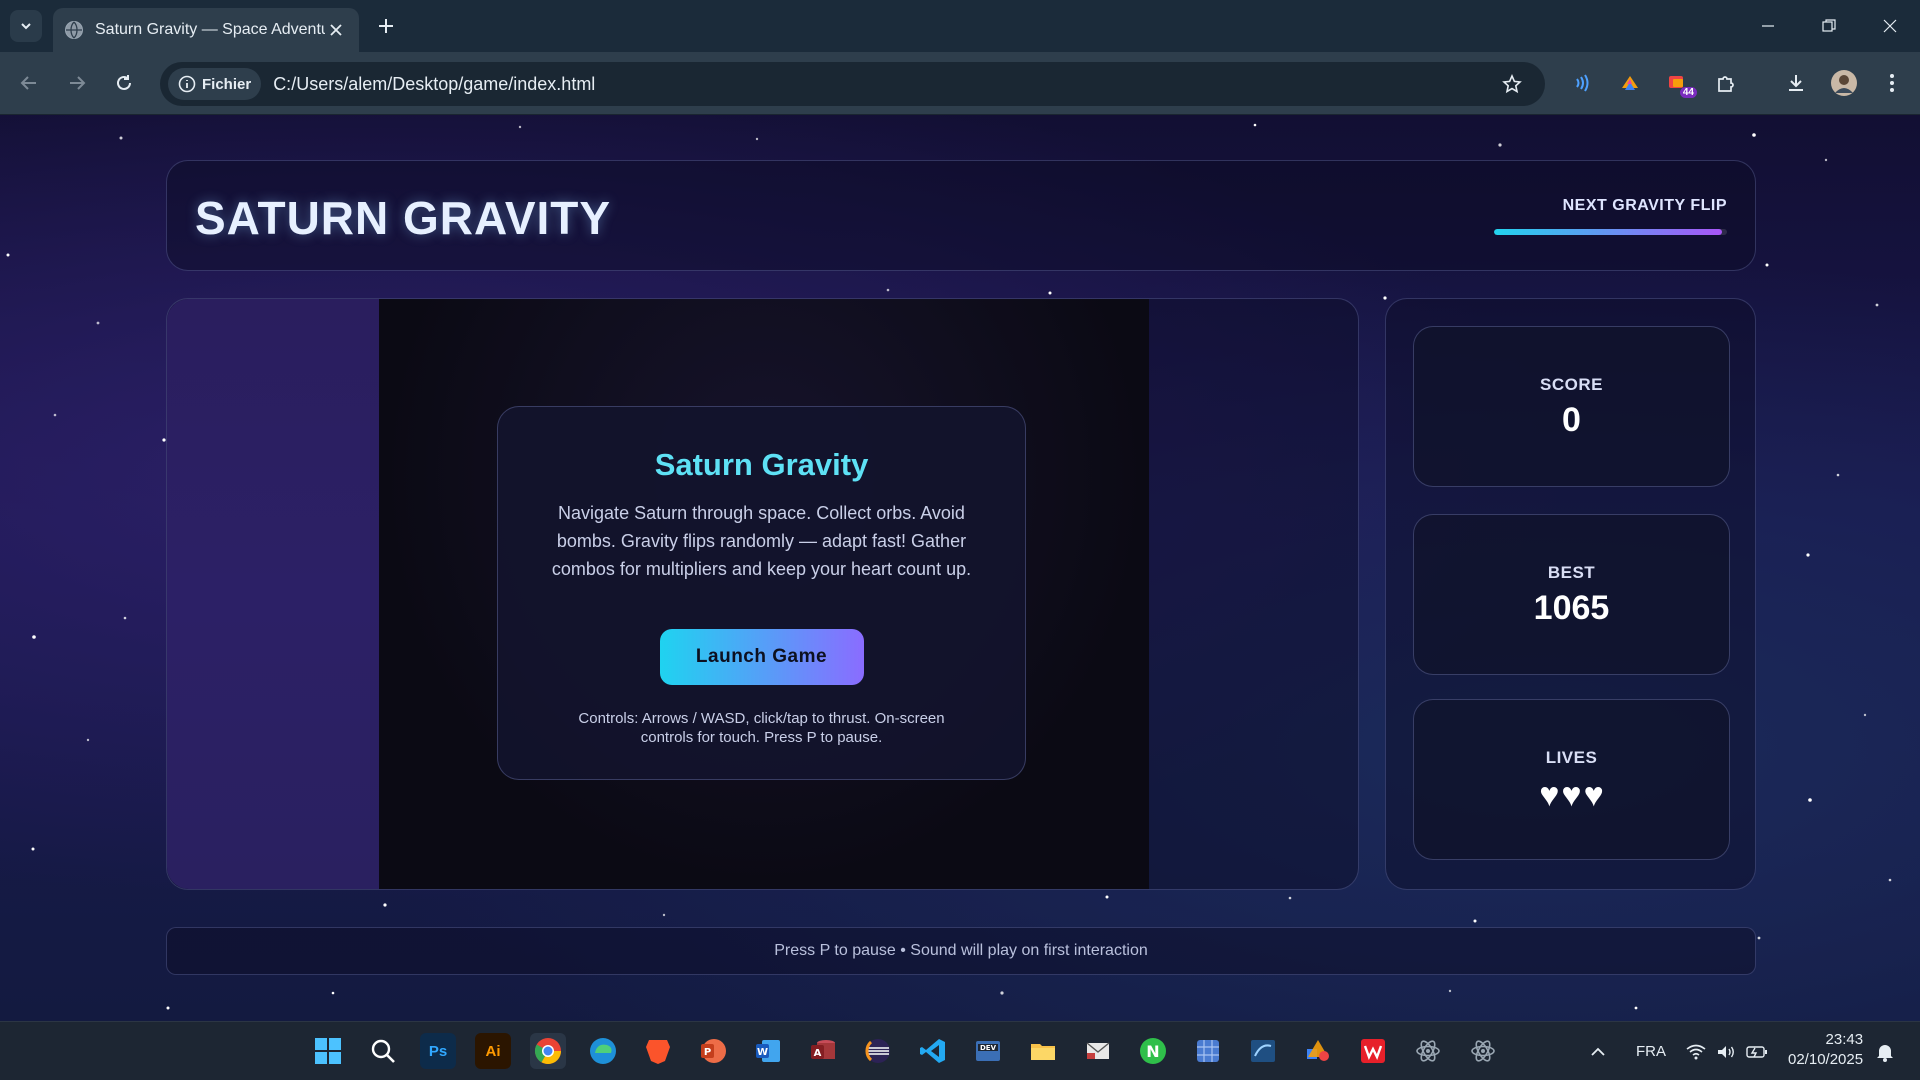  I want to click on downloads-button, so click(1796, 83).